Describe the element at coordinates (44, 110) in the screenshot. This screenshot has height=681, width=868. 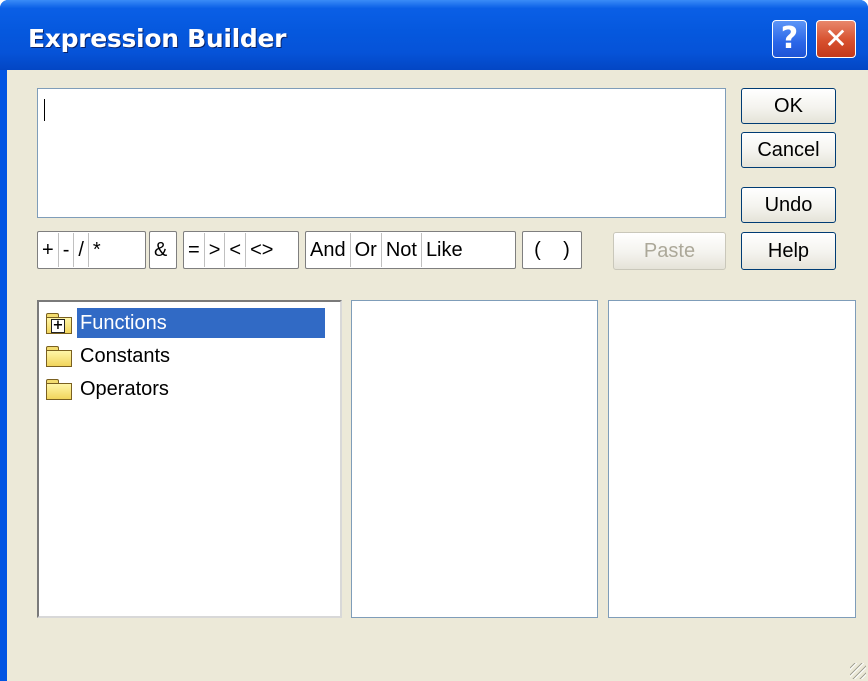
I see `text-caret` at that location.